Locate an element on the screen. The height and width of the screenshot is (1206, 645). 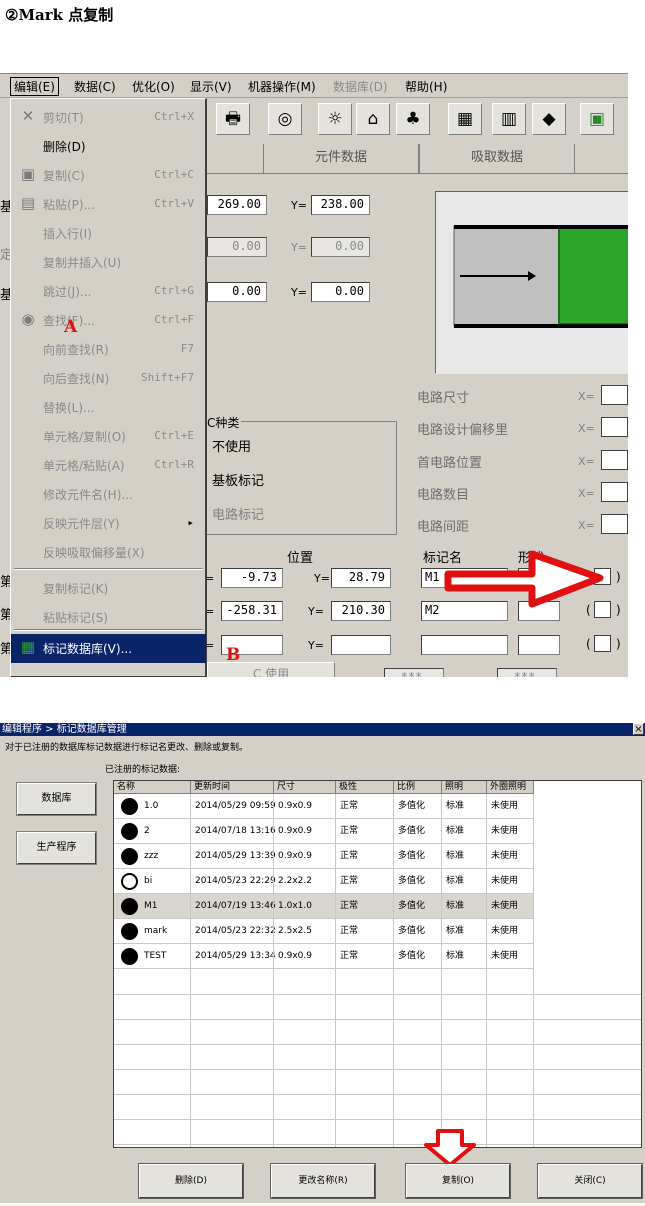
table-row: zzz 2014/05/29 13:39 0.9x0.9 正常 多值化 标准 未使用 is located at coordinates (324, 856).